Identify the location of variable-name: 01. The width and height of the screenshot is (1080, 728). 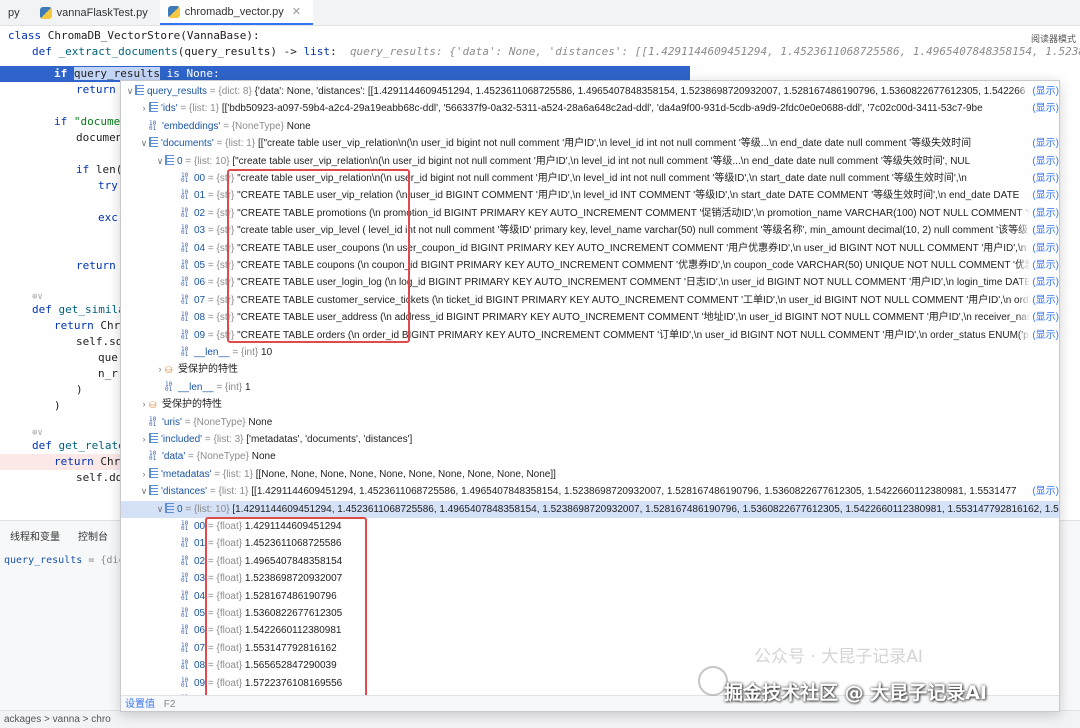
(200, 196).